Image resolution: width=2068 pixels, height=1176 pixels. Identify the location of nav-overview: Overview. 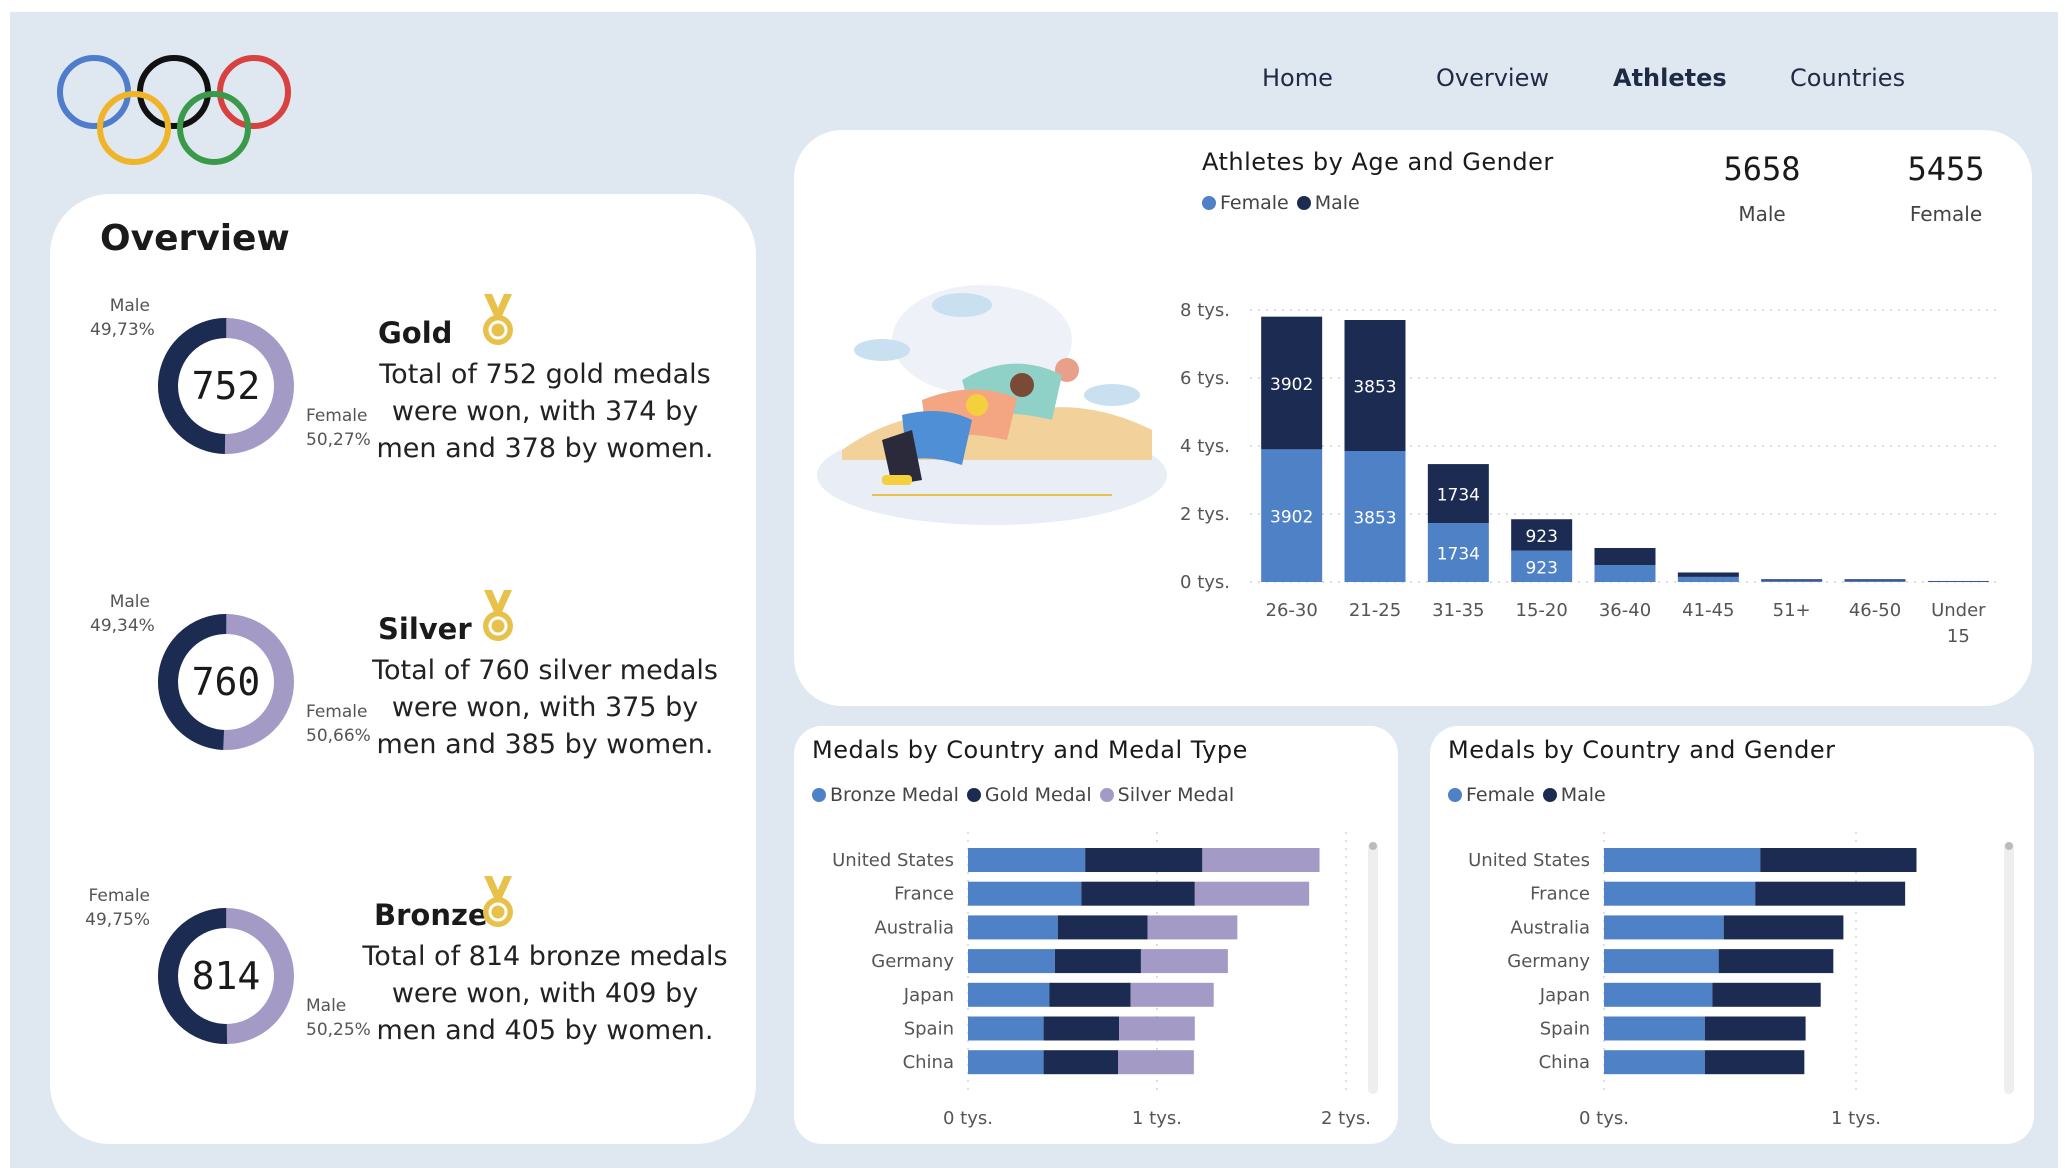
(1492, 78).